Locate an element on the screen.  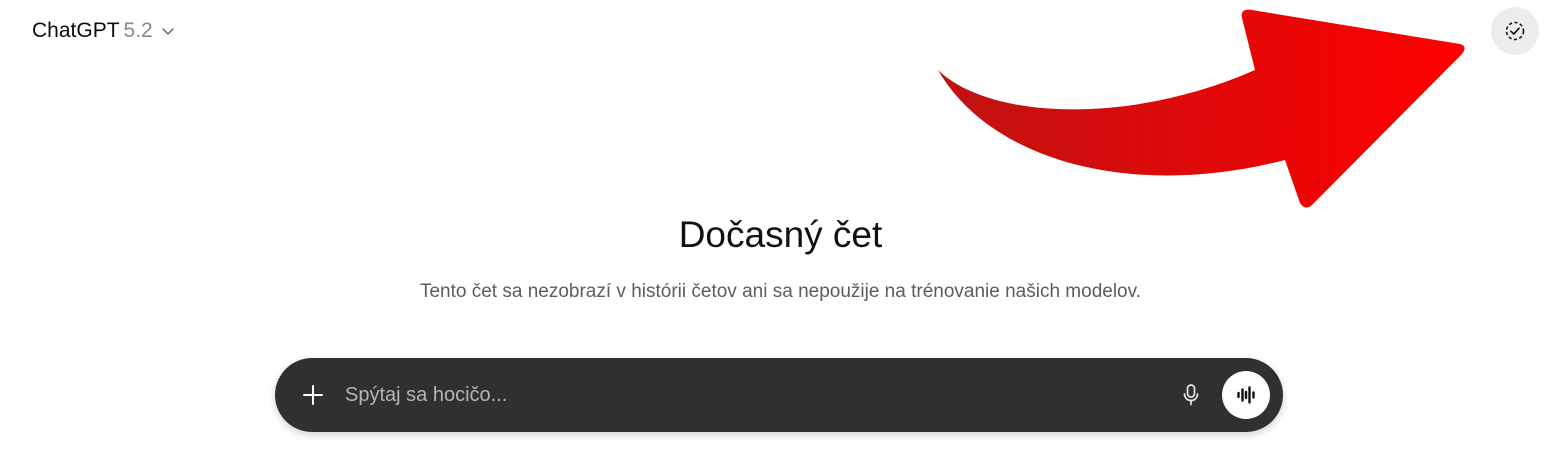
add-attachment-button is located at coordinates (313, 395).